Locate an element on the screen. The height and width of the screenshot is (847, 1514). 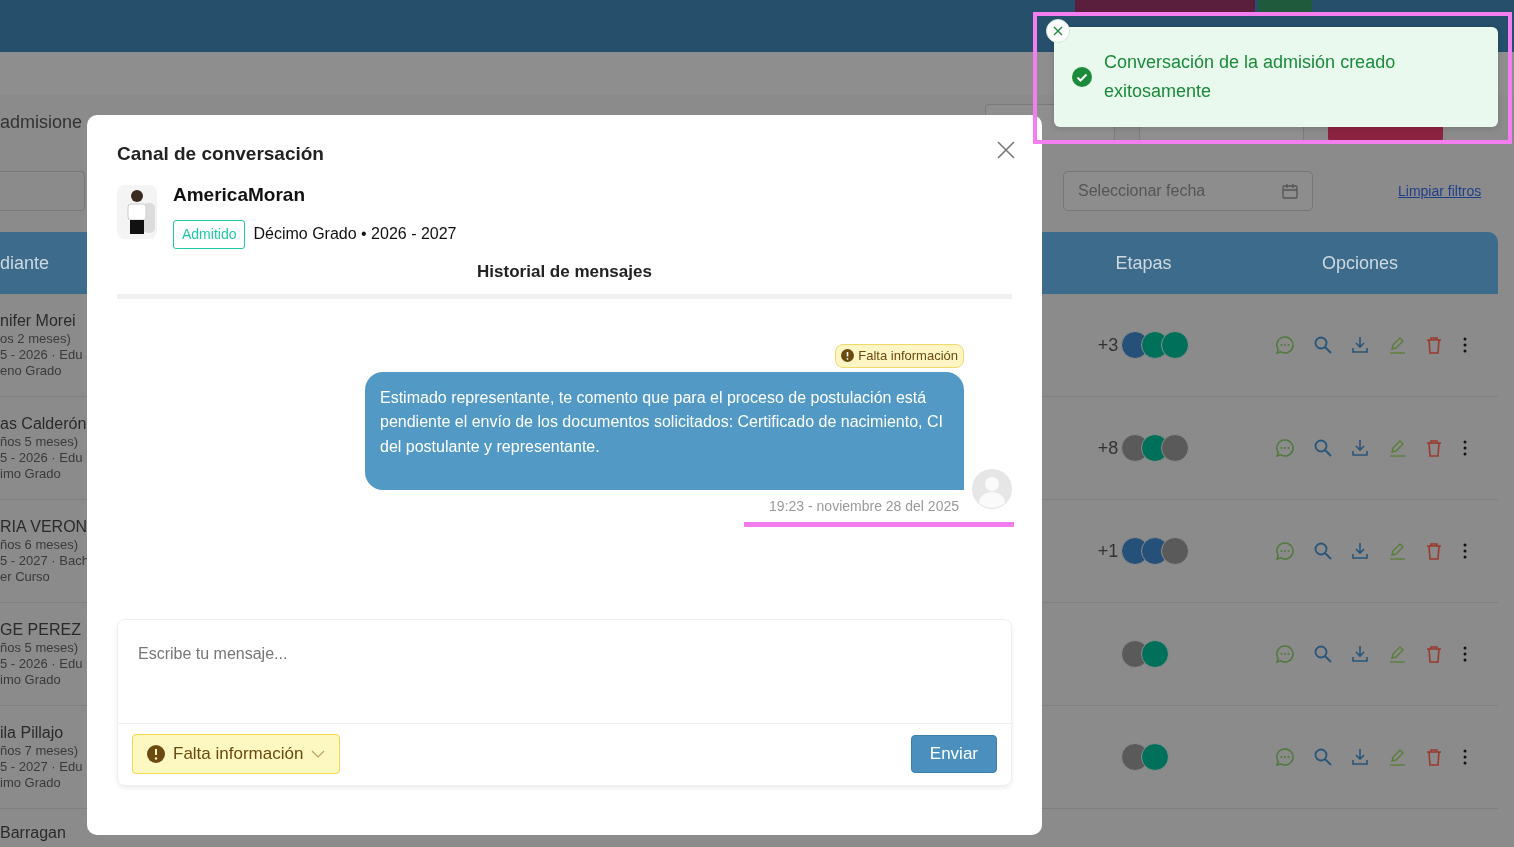
section-title: admisione is located at coordinates (42, 122).